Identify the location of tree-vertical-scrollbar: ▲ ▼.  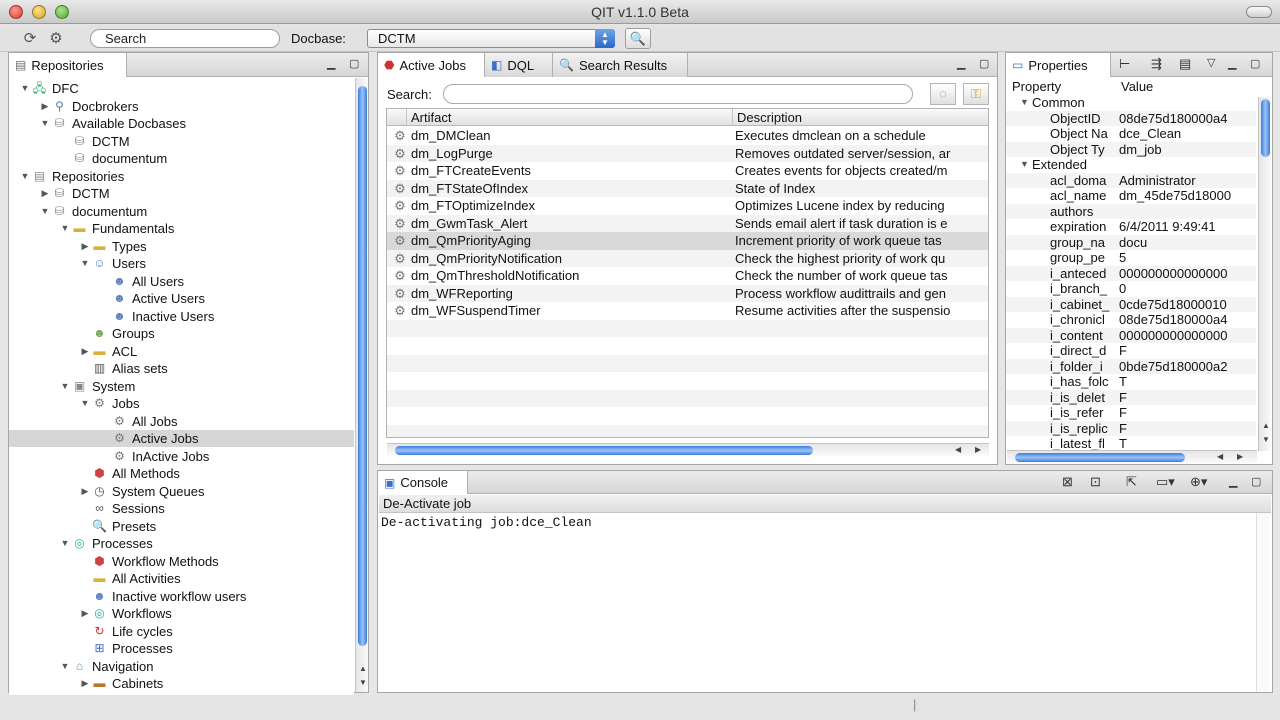
(361, 385).